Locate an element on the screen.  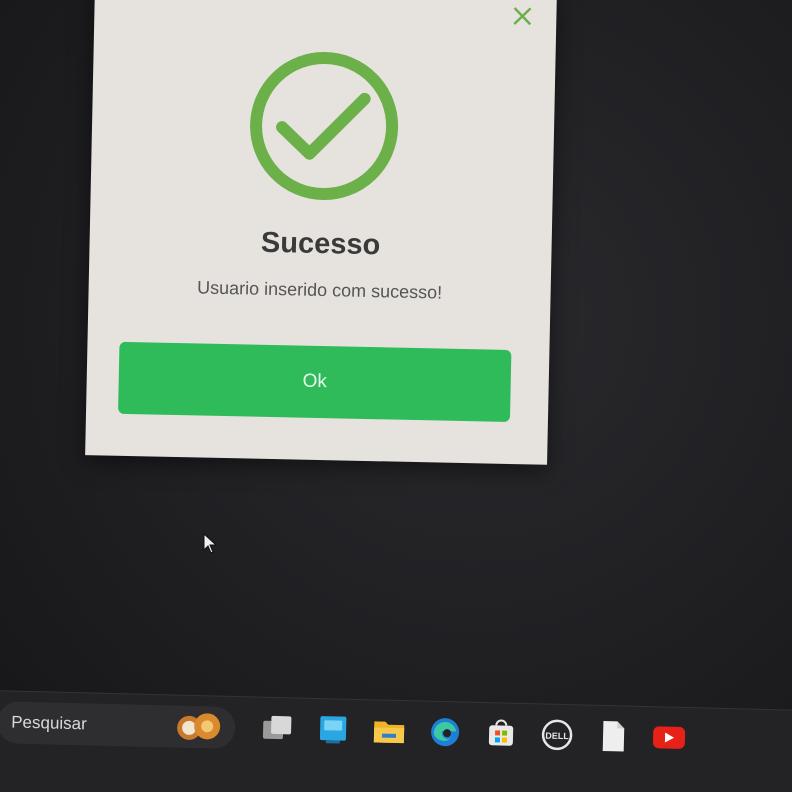
document-button is located at coordinates (613, 736).